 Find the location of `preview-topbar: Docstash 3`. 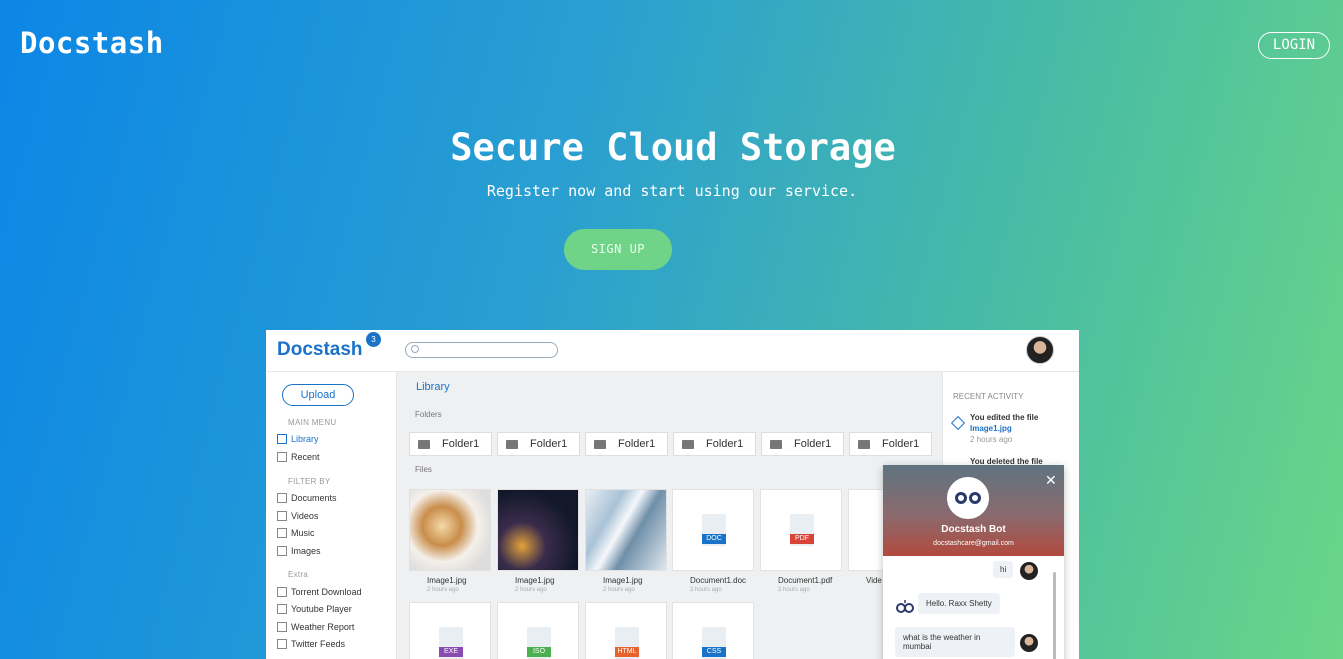

preview-topbar: Docstash 3 is located at coordinates (672, 351).